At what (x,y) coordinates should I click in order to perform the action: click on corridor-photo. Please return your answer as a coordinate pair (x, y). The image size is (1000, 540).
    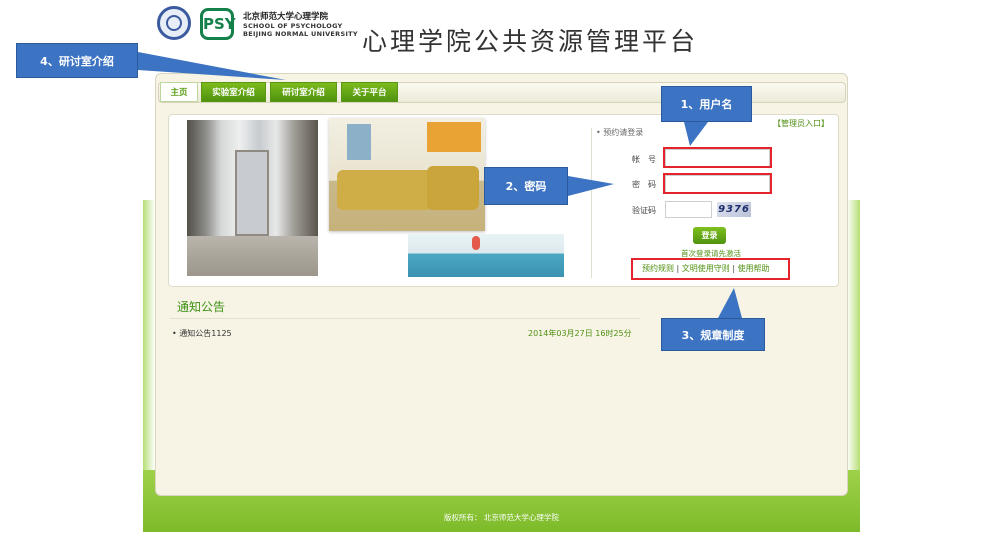
    Looking at the image, I should click on (252, 198).